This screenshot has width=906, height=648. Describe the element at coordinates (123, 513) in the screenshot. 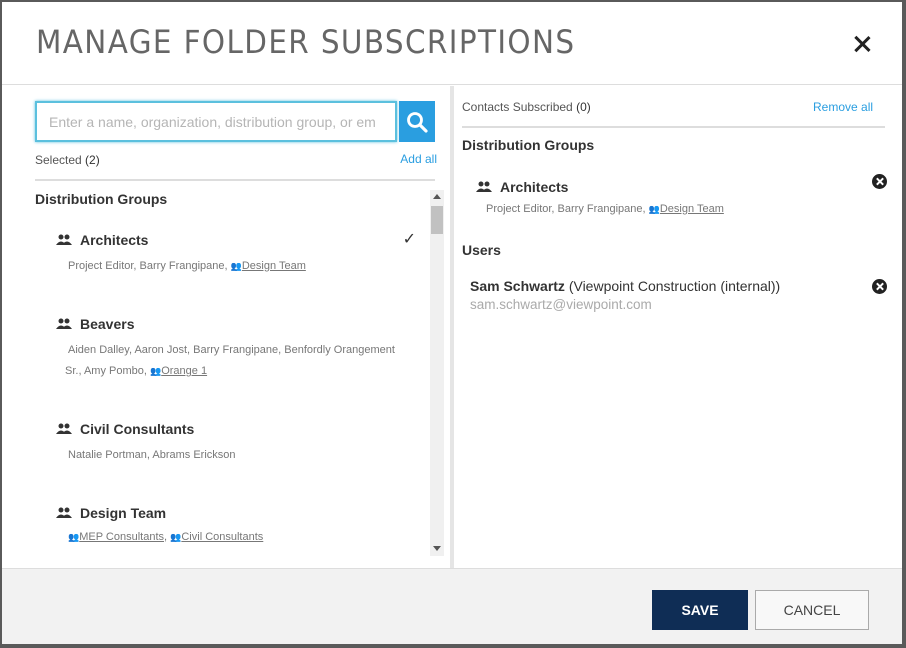

I see `group-name: Design Team` at that location.